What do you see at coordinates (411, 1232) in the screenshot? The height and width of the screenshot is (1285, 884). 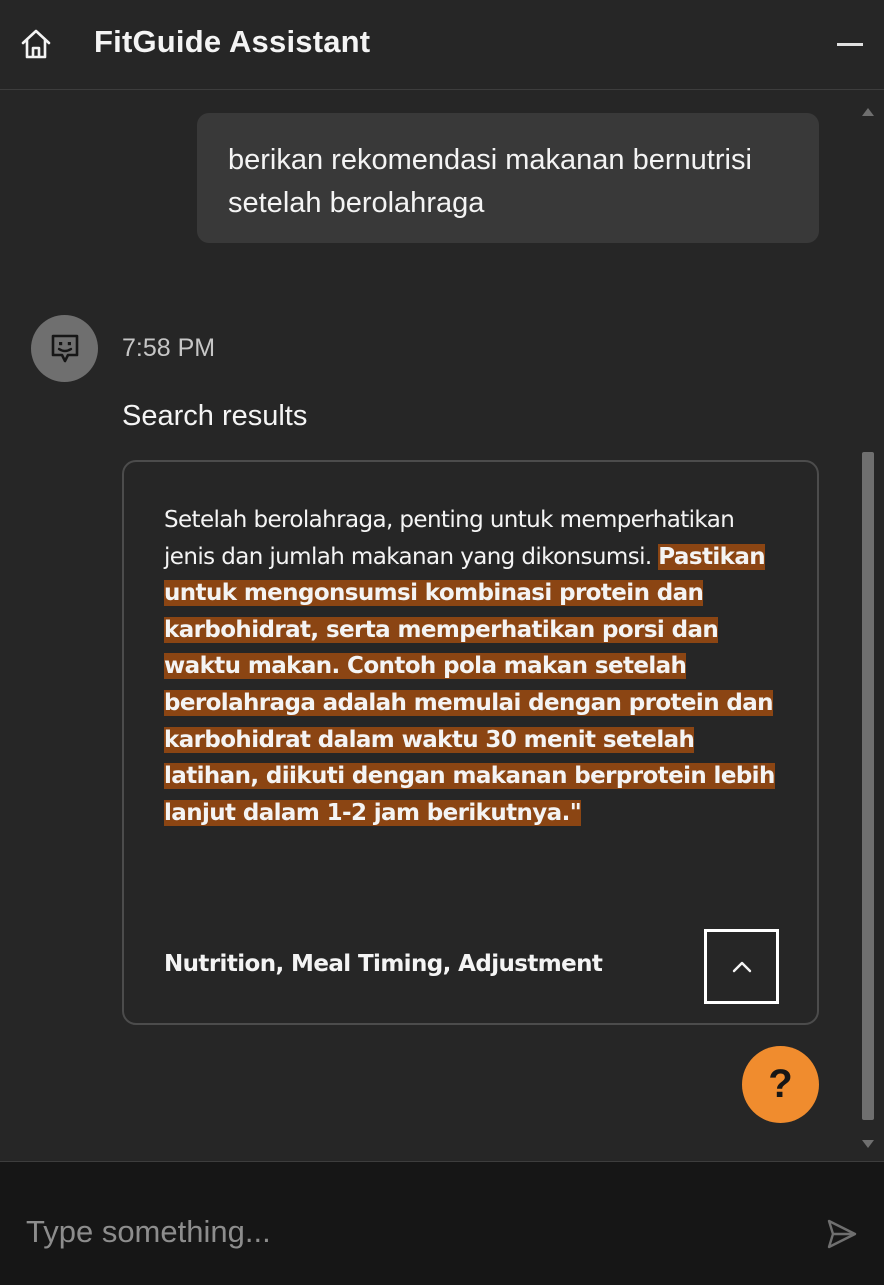 I see `message-input` at bounding box center [411, 1232].